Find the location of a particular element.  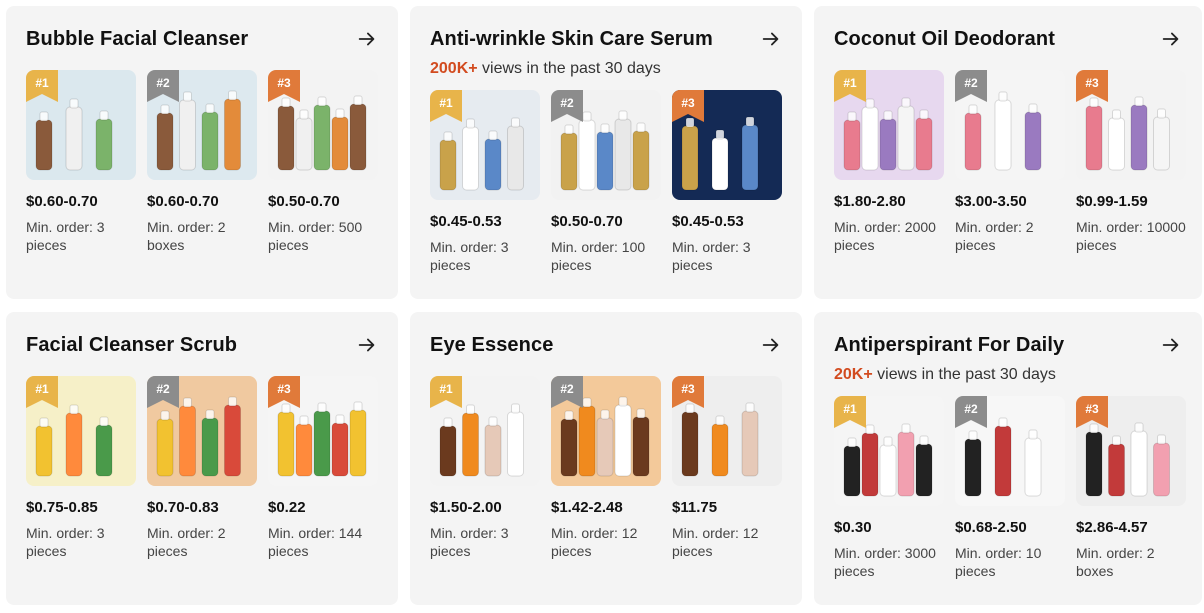

product-item: #2 $3.00-3.50 Min. order: 2 pieces is located at coordinates (1010, 162).